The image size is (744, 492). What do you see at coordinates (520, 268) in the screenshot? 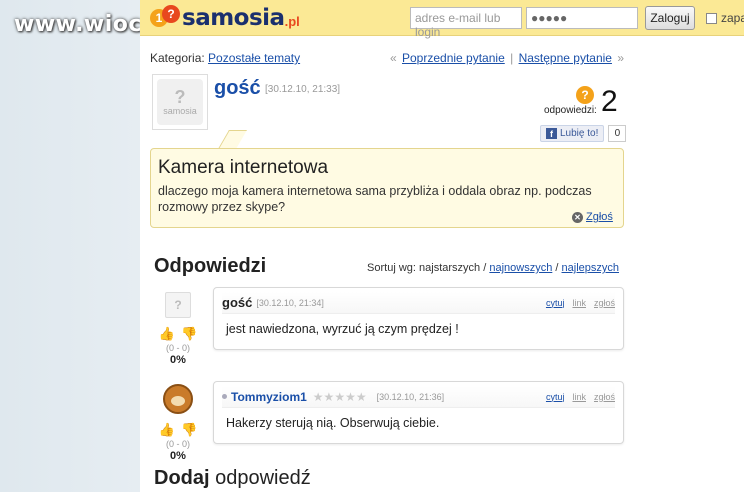
I see `sort-newest: najnowszych` at bounding box center [520, 268].